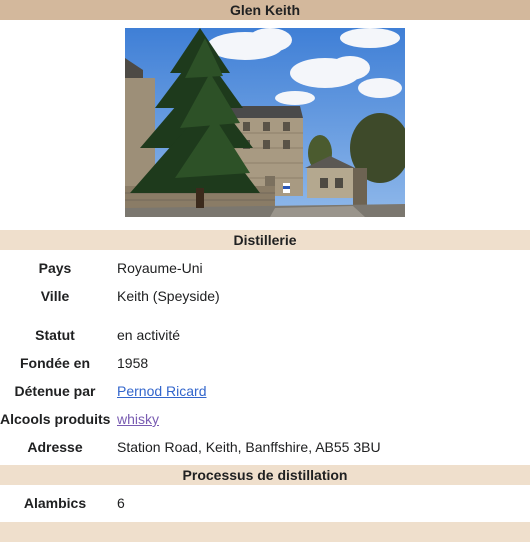 The image size is (530, 542). Describe the element at coordinates (54, 363) in the screenshot. I see `label-fondee: Fondée en` at that location.